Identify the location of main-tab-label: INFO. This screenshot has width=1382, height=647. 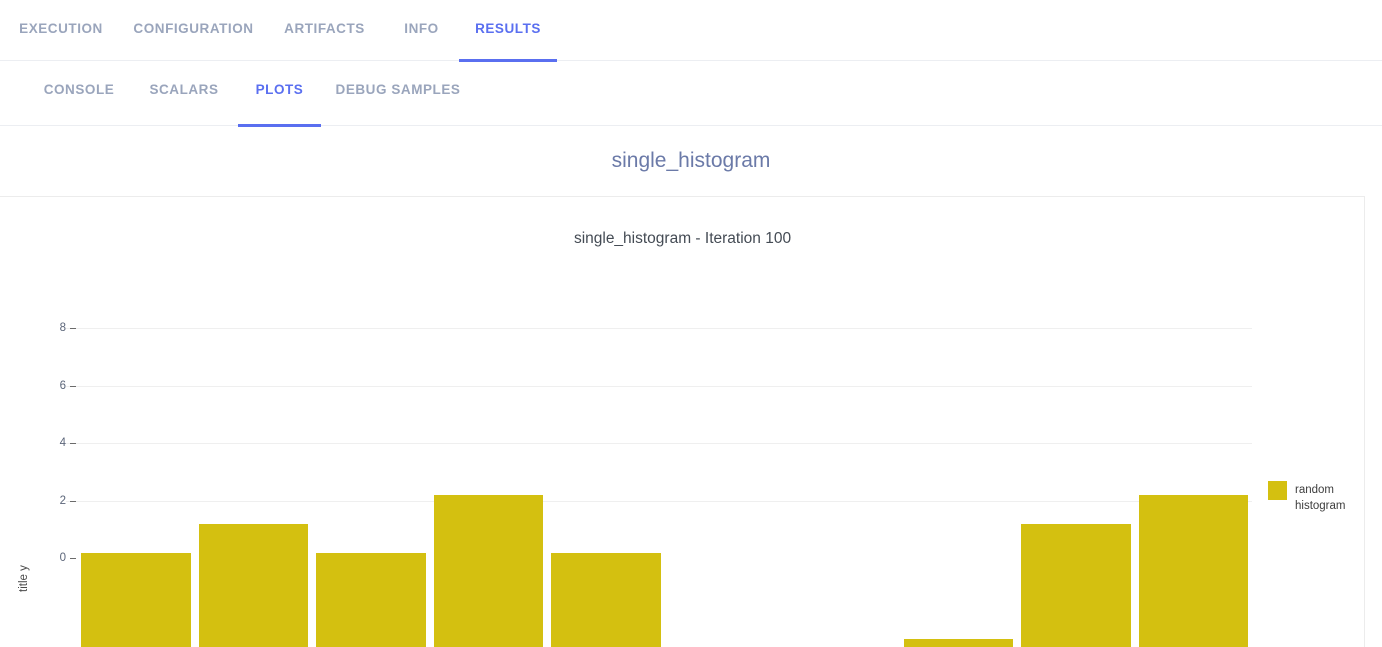
(421, 28).